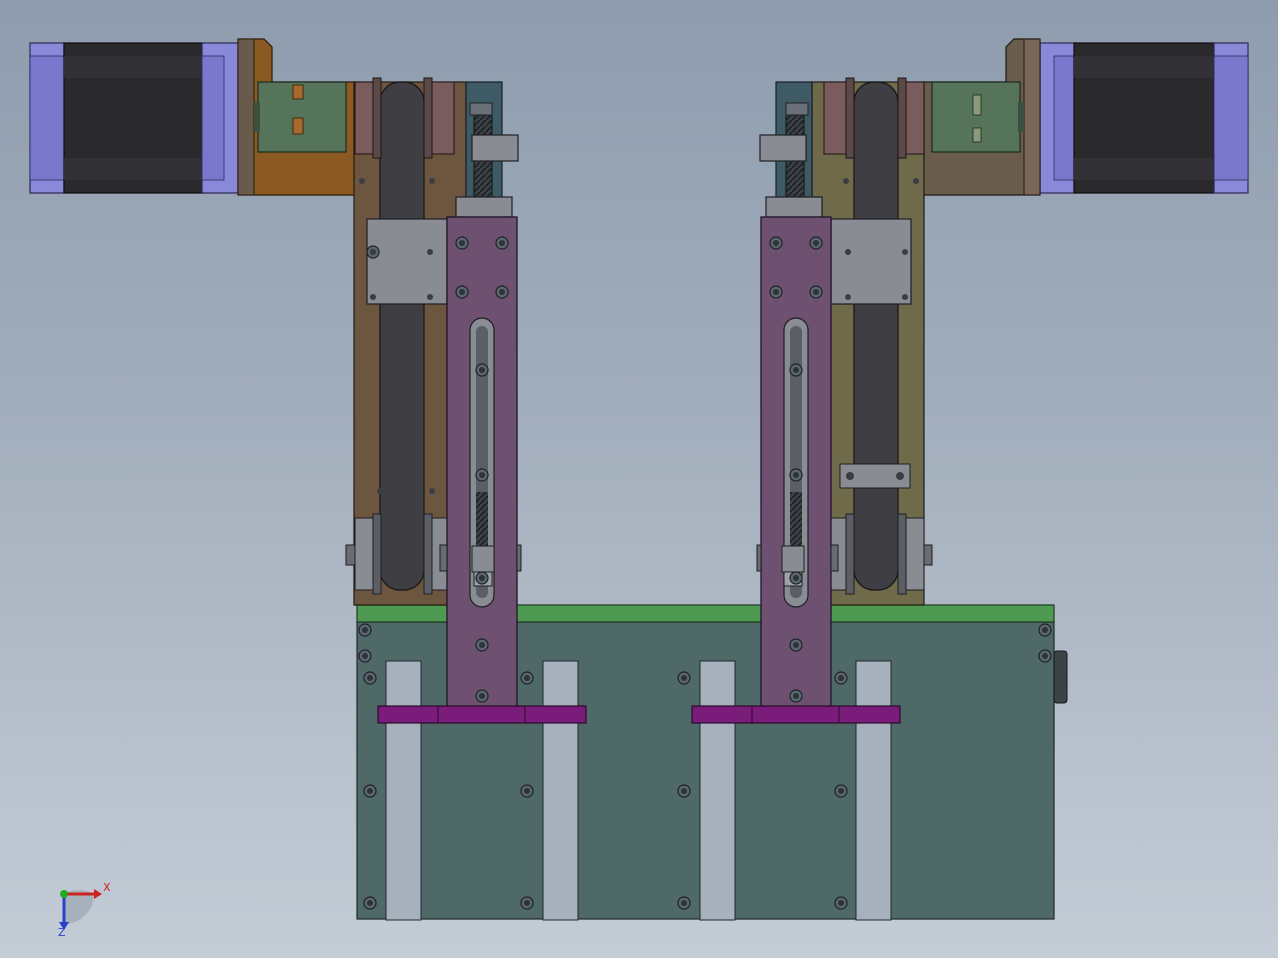 The height and width of the screenshot is (958, 1278). What do you see at coordinates (871, 261) in the screenshot?
I see `right-slide-block` at bounding box center [871, 261].